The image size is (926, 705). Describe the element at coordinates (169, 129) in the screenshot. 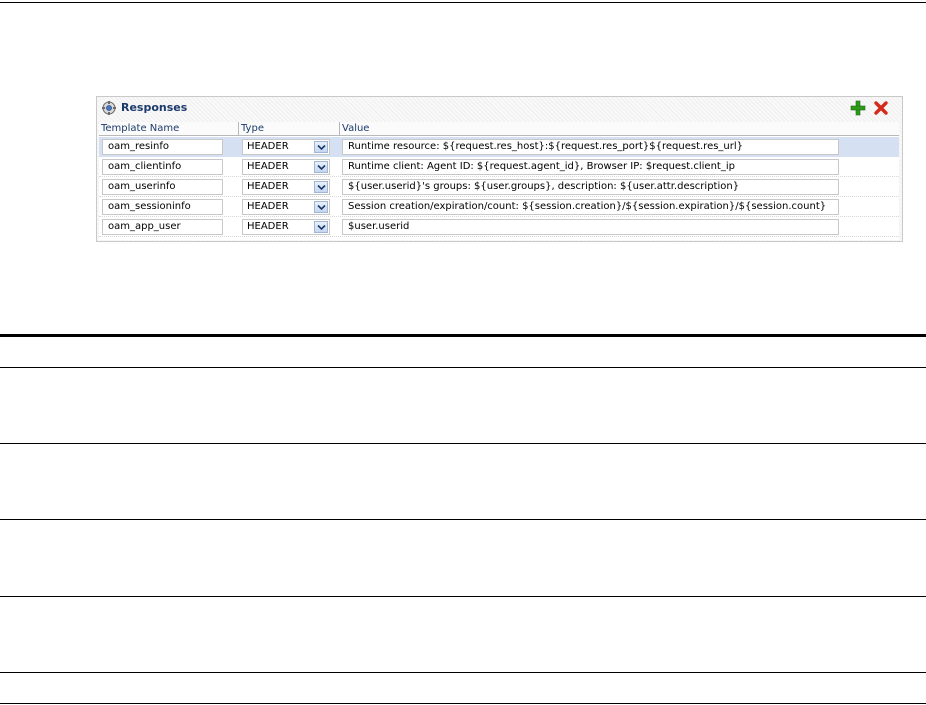

I see `column-header-template-name: Template Name` at that location.